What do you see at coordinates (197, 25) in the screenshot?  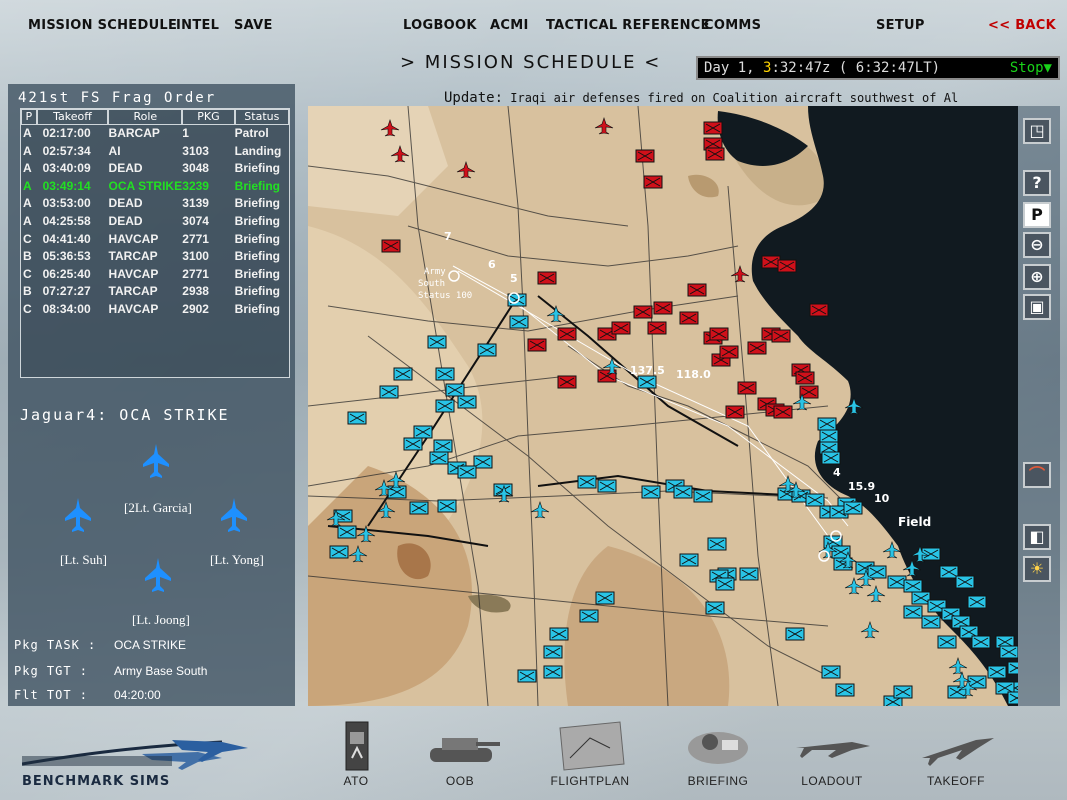 I see `menu-intel: INTEL` at bounding box center [197, 25].